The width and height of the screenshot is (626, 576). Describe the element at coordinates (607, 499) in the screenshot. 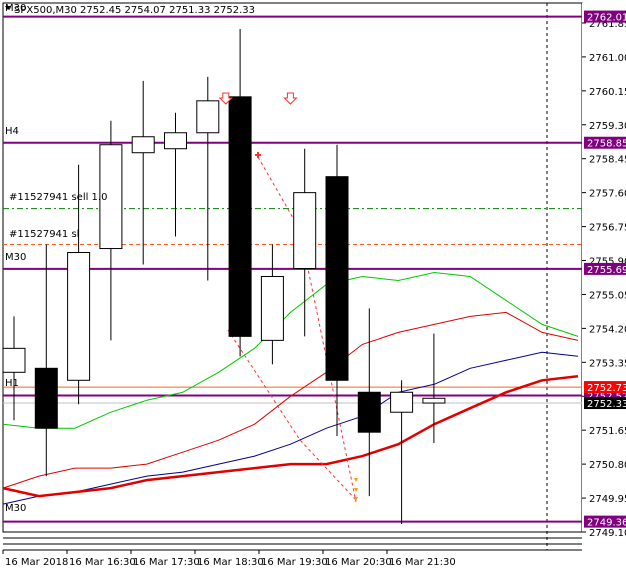

I see `y-tick-label: 2749.95` at that location.